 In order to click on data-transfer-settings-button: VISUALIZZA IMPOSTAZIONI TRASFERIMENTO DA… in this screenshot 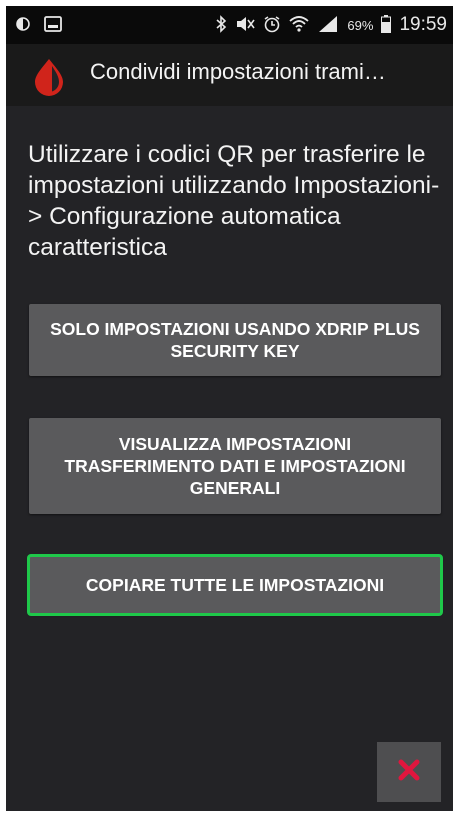, I will do `click(235, 466)`.